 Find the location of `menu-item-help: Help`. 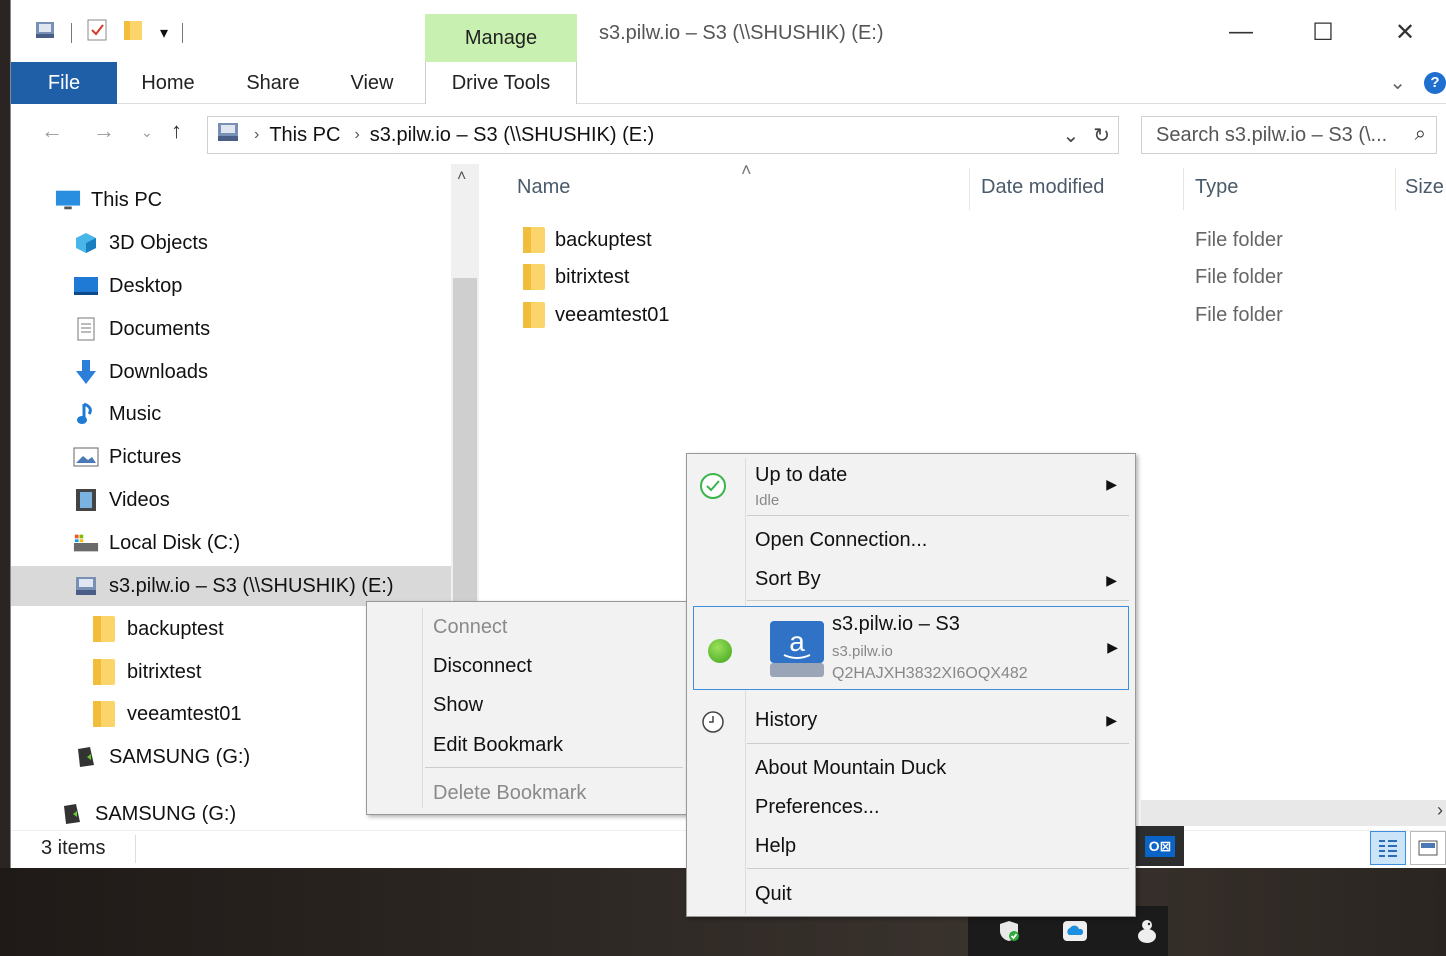

menu-item-help: Help is located at coordinates (775, 846).